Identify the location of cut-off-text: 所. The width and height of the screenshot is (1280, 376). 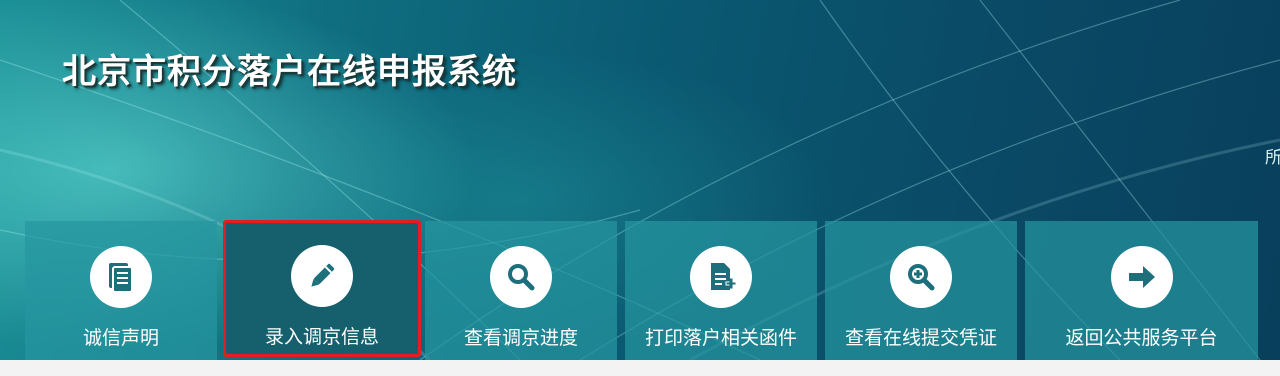
(1272, 158).